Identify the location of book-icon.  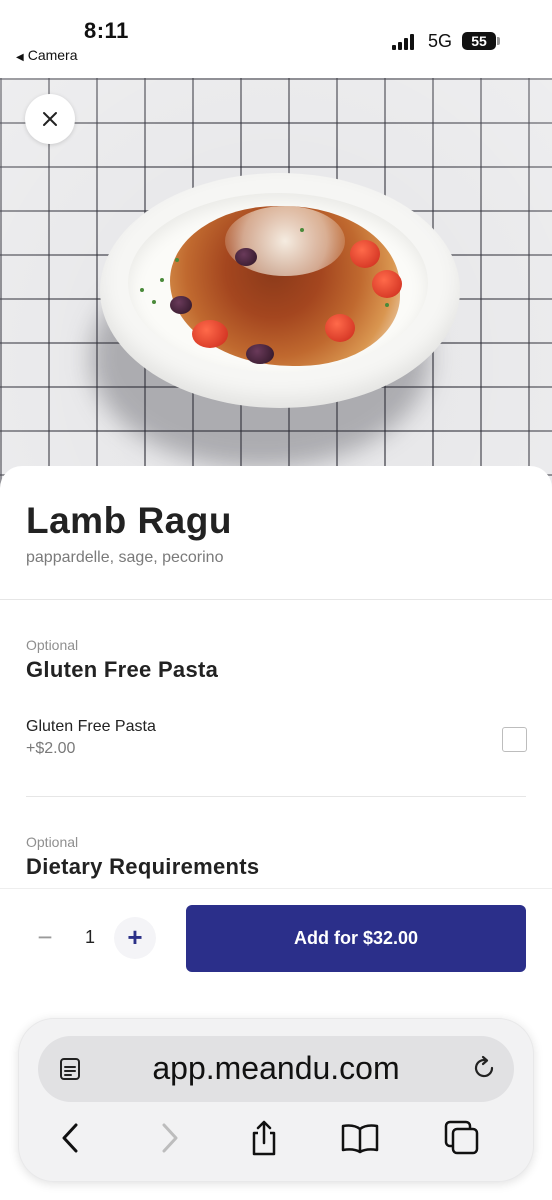
(360, 1139).